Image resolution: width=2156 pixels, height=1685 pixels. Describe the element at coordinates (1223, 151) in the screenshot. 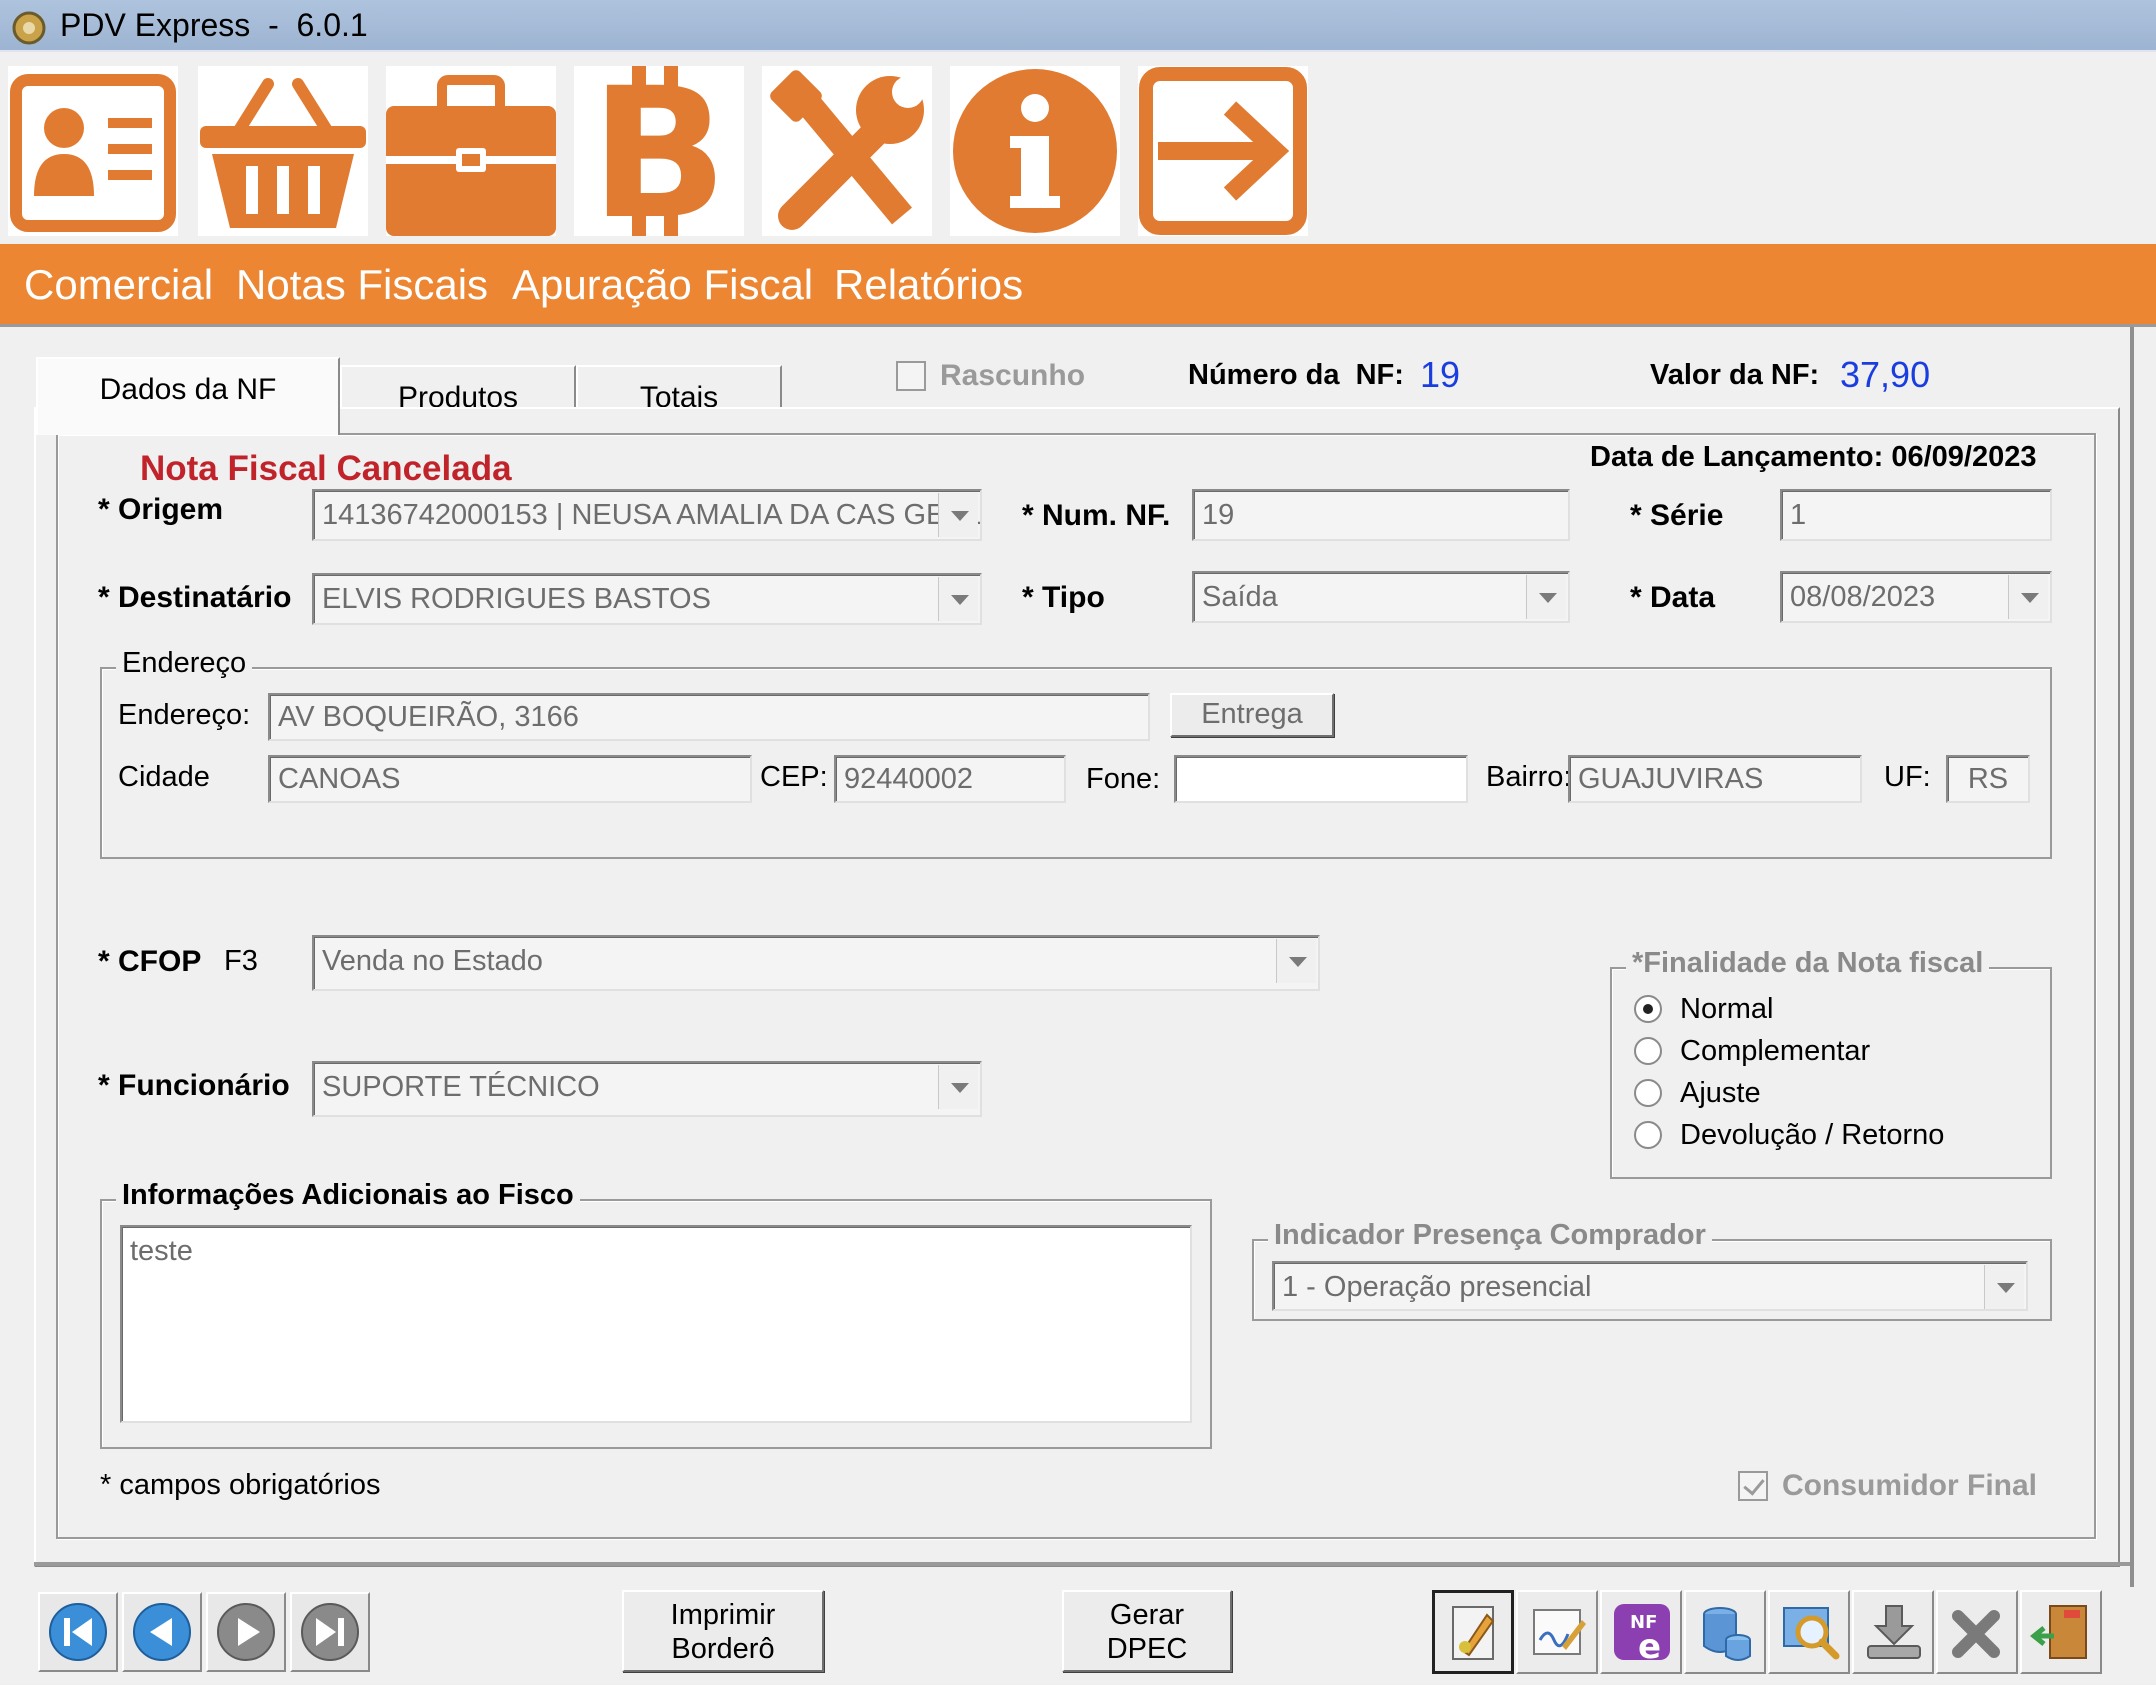

I see `logout-icon` at that location.